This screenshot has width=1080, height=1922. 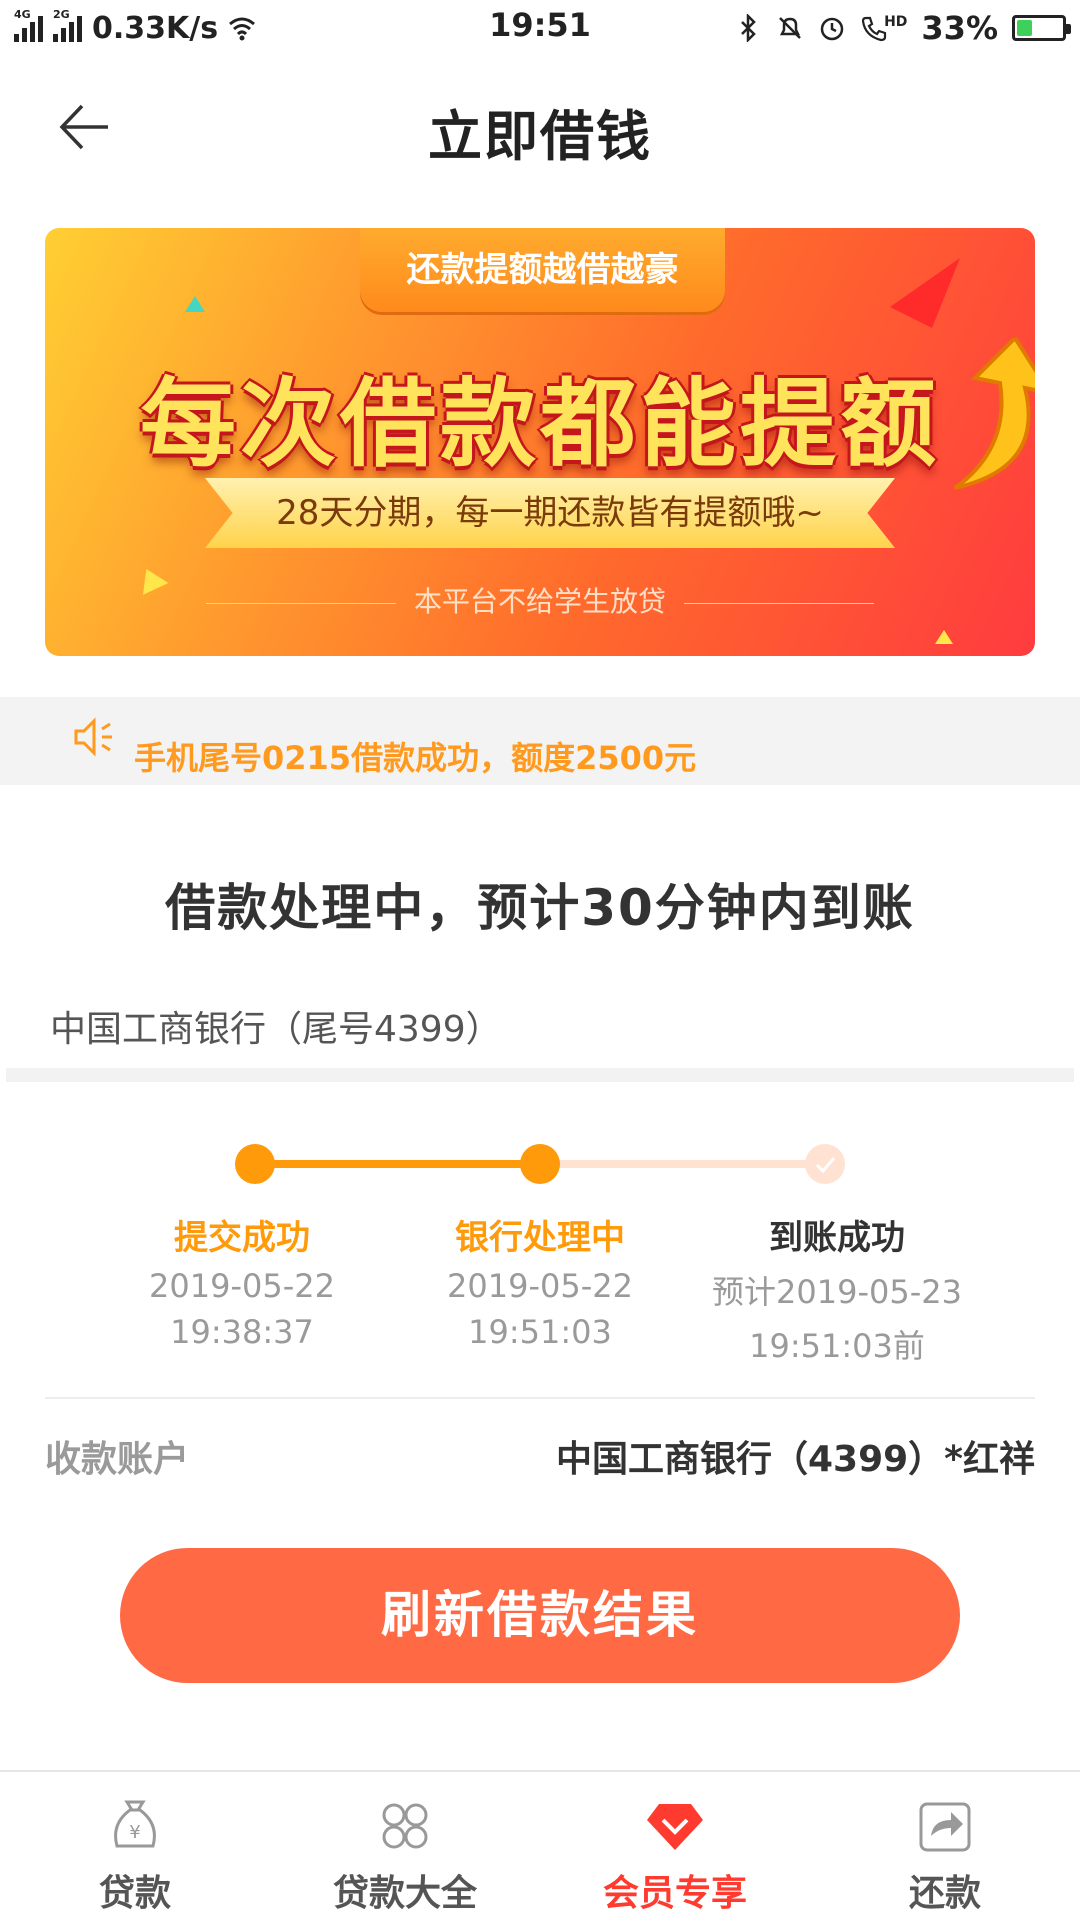 I want to click on step-processing: 银行处理中 2019-05-22 19:51:03, so click(x=540, y=1280).